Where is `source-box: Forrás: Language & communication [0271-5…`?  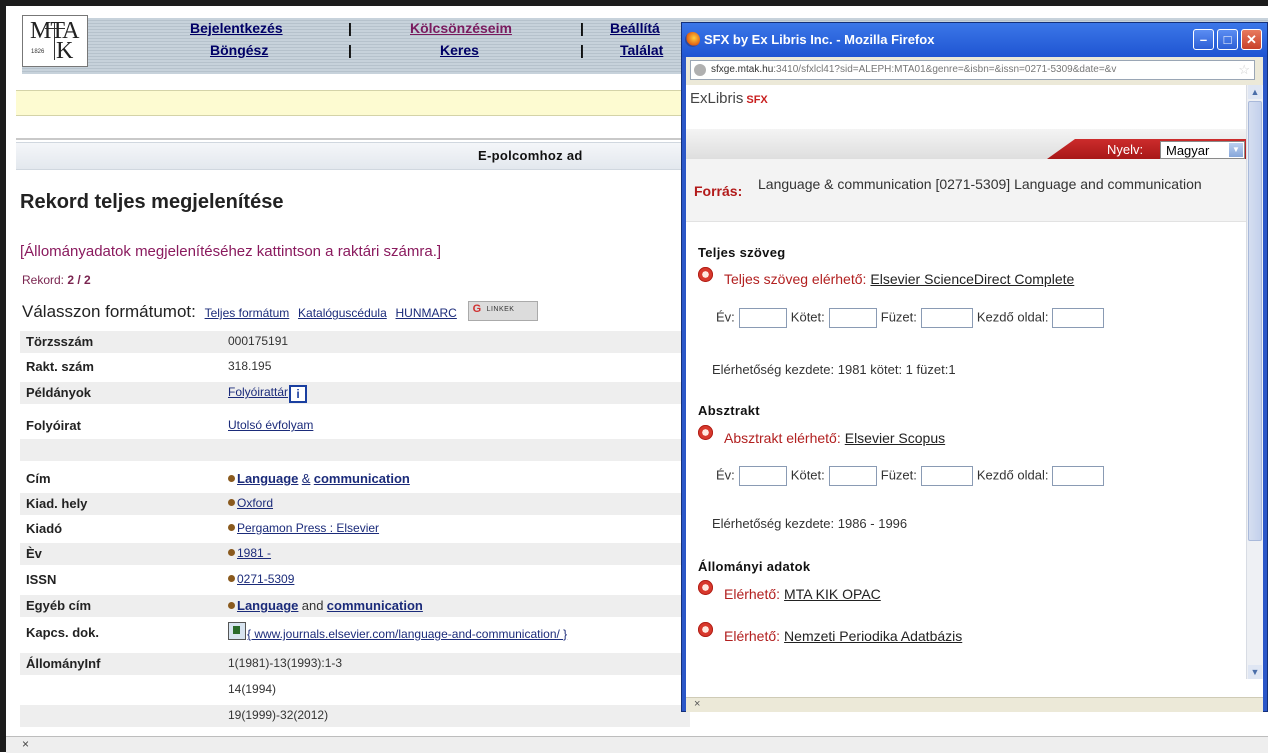
source-box: Forrás: Language & communication [0271-5… is located at coordinates (966, 190).